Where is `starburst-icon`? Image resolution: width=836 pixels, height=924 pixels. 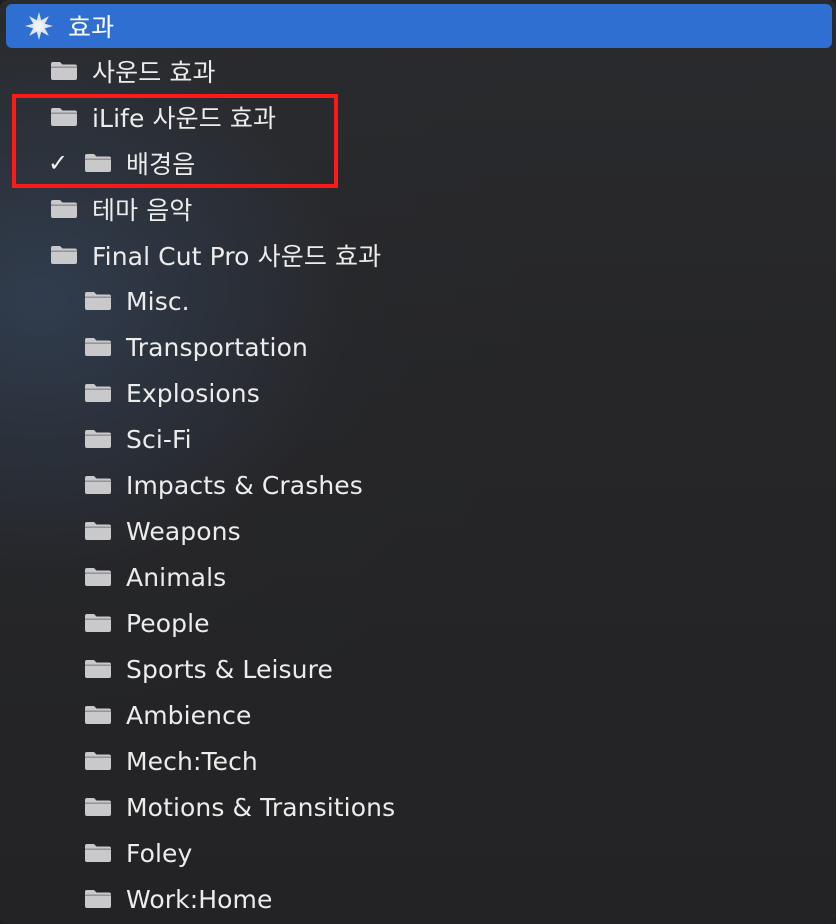 starburst-icon is located at coordinates (39, 26).